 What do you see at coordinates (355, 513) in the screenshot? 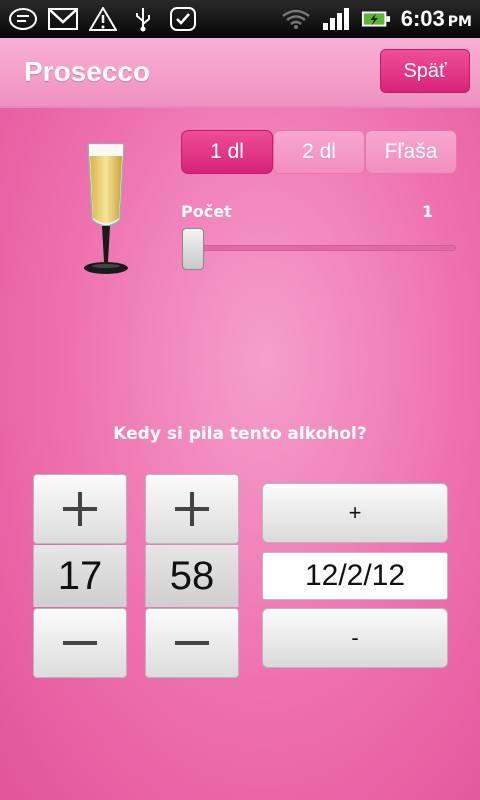
I see `date-increment-button: +` at bounding box center [355, 513].